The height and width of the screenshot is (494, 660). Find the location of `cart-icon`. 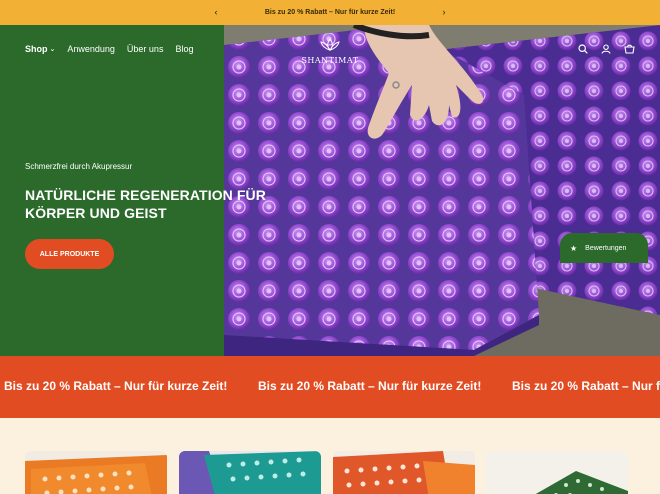

cart-icon is located at coordinates (629, 49).